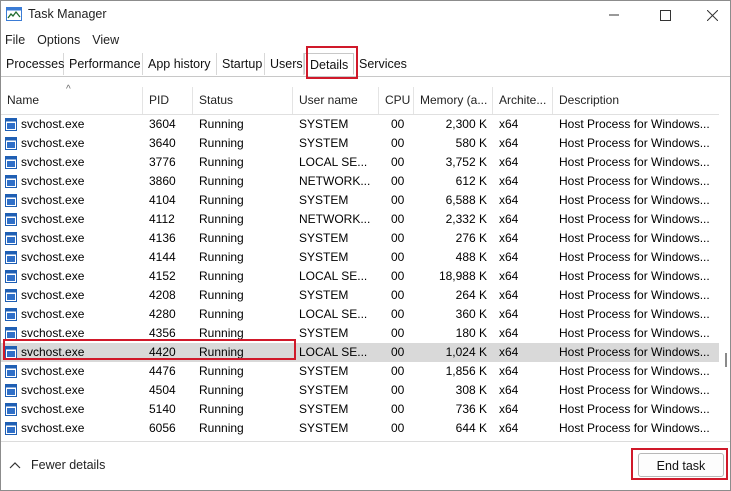  What do you see at coordinates (180, 64) in the screenshot?
I see `tab-app-history: App history` at bounding box center [180, 64].